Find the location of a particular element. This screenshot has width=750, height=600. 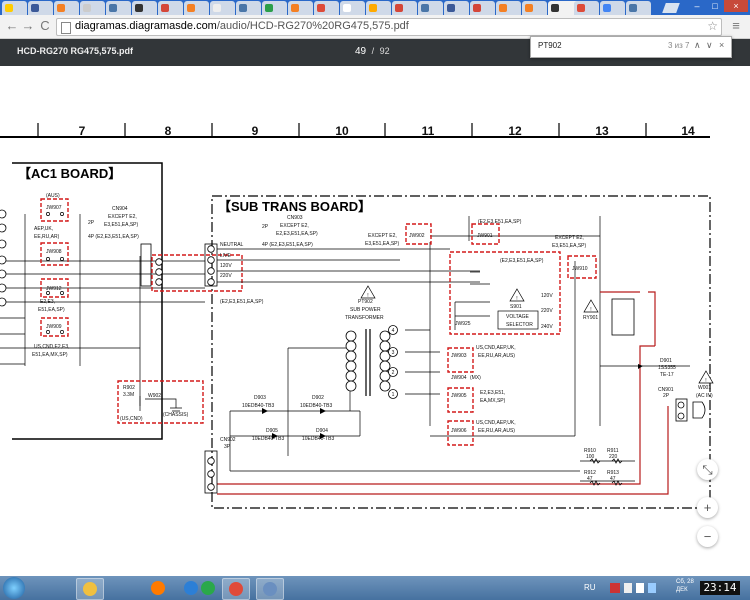

browser-tab-strip: × is located at coordinates (375, 7).